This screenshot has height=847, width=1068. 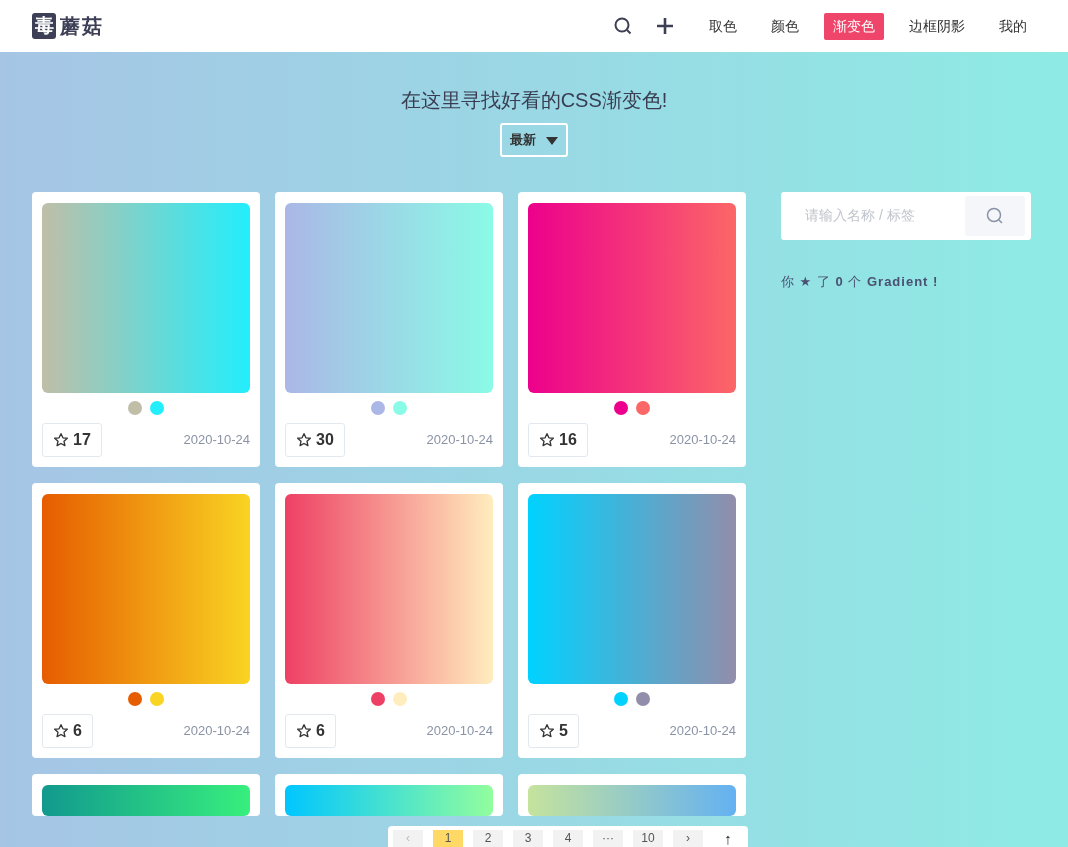 I want to click on page-button: 3, so click(x=528, y=838).